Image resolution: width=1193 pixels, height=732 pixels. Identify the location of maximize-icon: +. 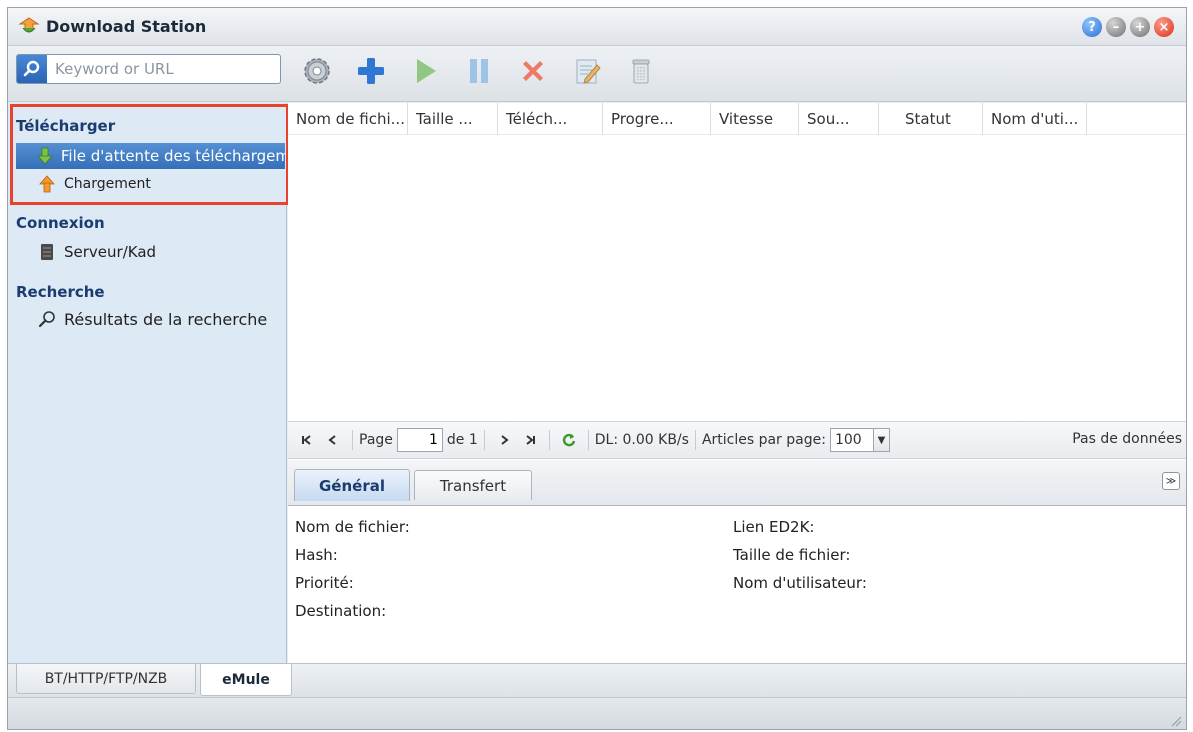
(1140, 27).